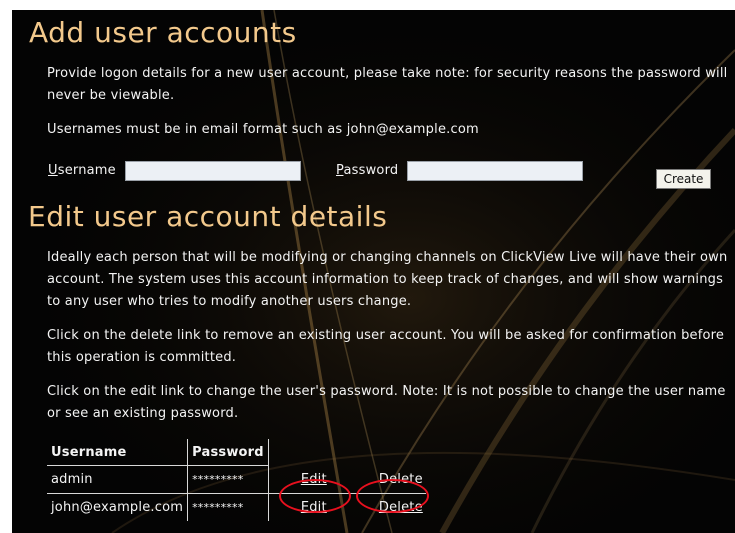 Image resolution: width=735 pixels, height=533 pixels. What do you see at coordinates (314, 507) in the screenshot?
I see `edit-link-john: Edit` at bounding box center [314, 507].